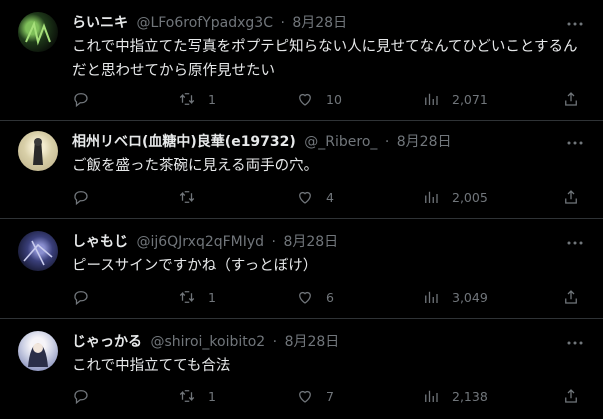  I want to click on retweet-button, so click(193, 197).